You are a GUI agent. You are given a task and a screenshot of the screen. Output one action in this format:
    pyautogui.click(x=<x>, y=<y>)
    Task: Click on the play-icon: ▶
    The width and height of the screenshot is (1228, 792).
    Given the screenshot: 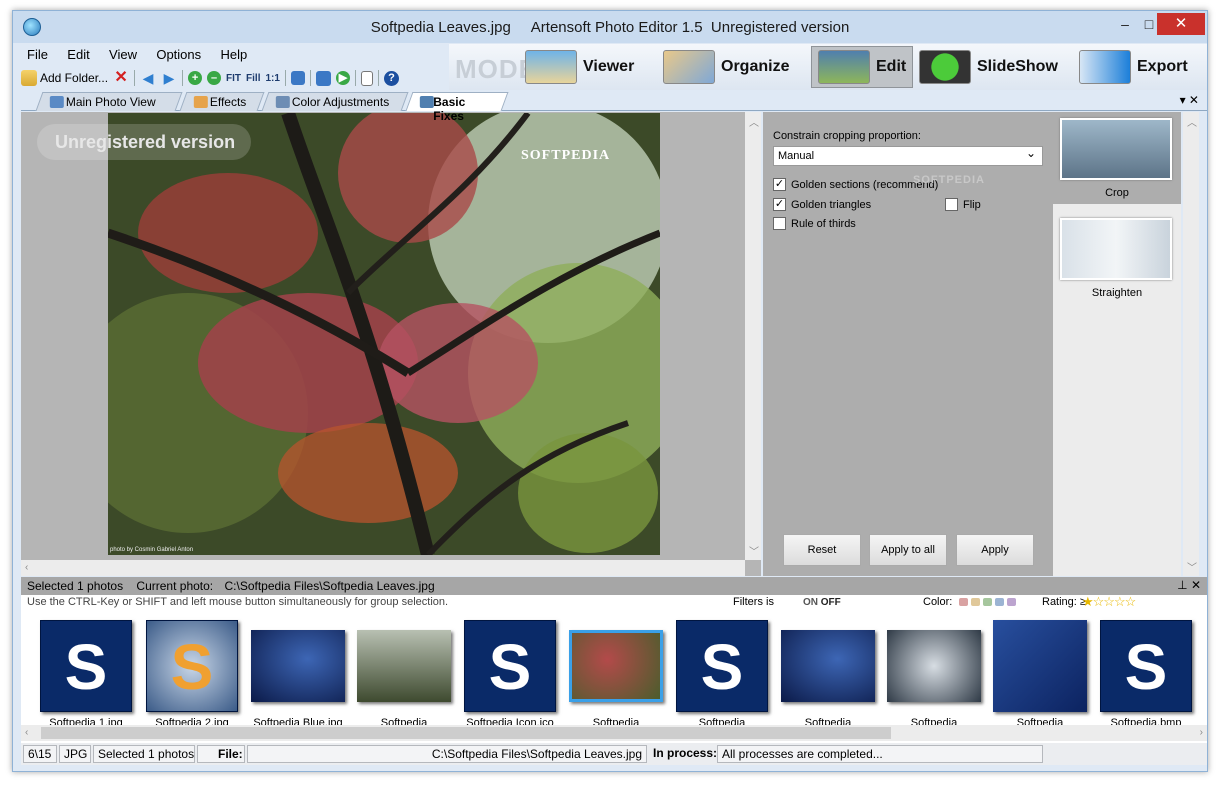 What is the action you would take?
    pyautogui.click(x=342, y=78)
    